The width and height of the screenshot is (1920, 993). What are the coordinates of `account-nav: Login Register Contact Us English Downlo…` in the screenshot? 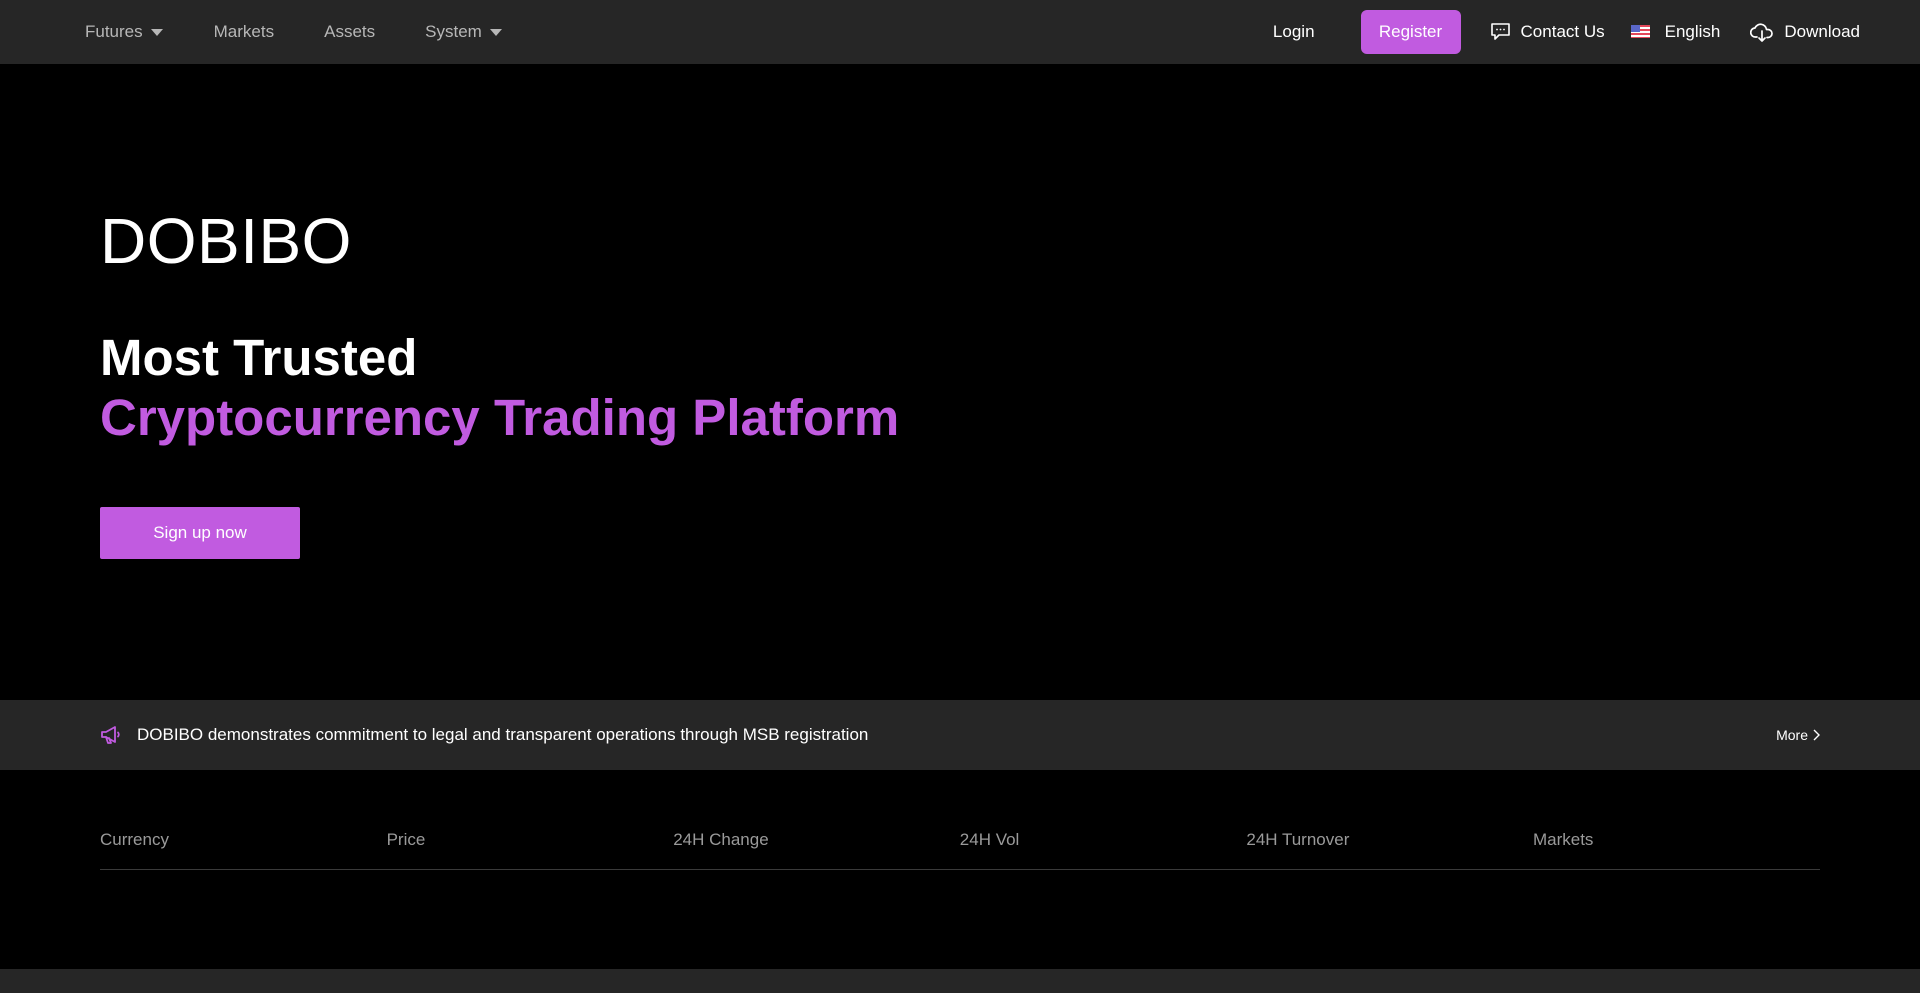 It's located at (1566, 31).